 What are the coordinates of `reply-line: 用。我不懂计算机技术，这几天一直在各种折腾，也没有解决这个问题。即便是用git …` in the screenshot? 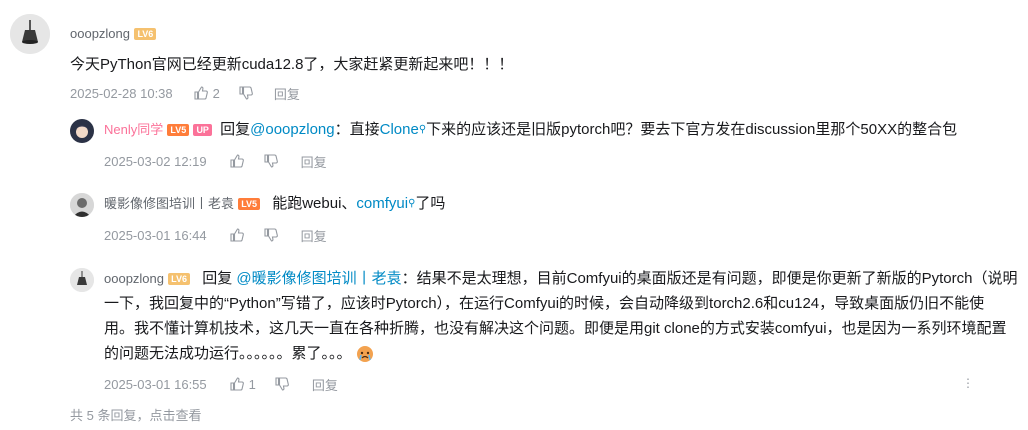 It's located at (555, 328).